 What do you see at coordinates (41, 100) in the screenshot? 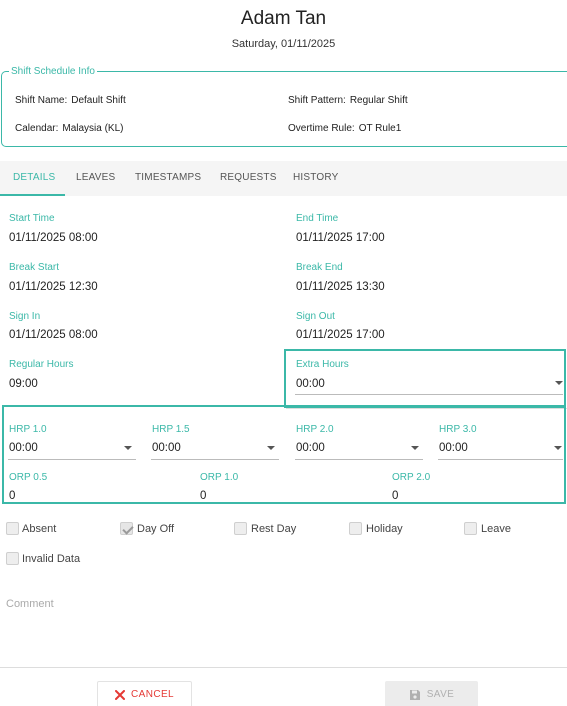
I see `shift-name-label: Shift Name:` at bounding box center [41, 100].